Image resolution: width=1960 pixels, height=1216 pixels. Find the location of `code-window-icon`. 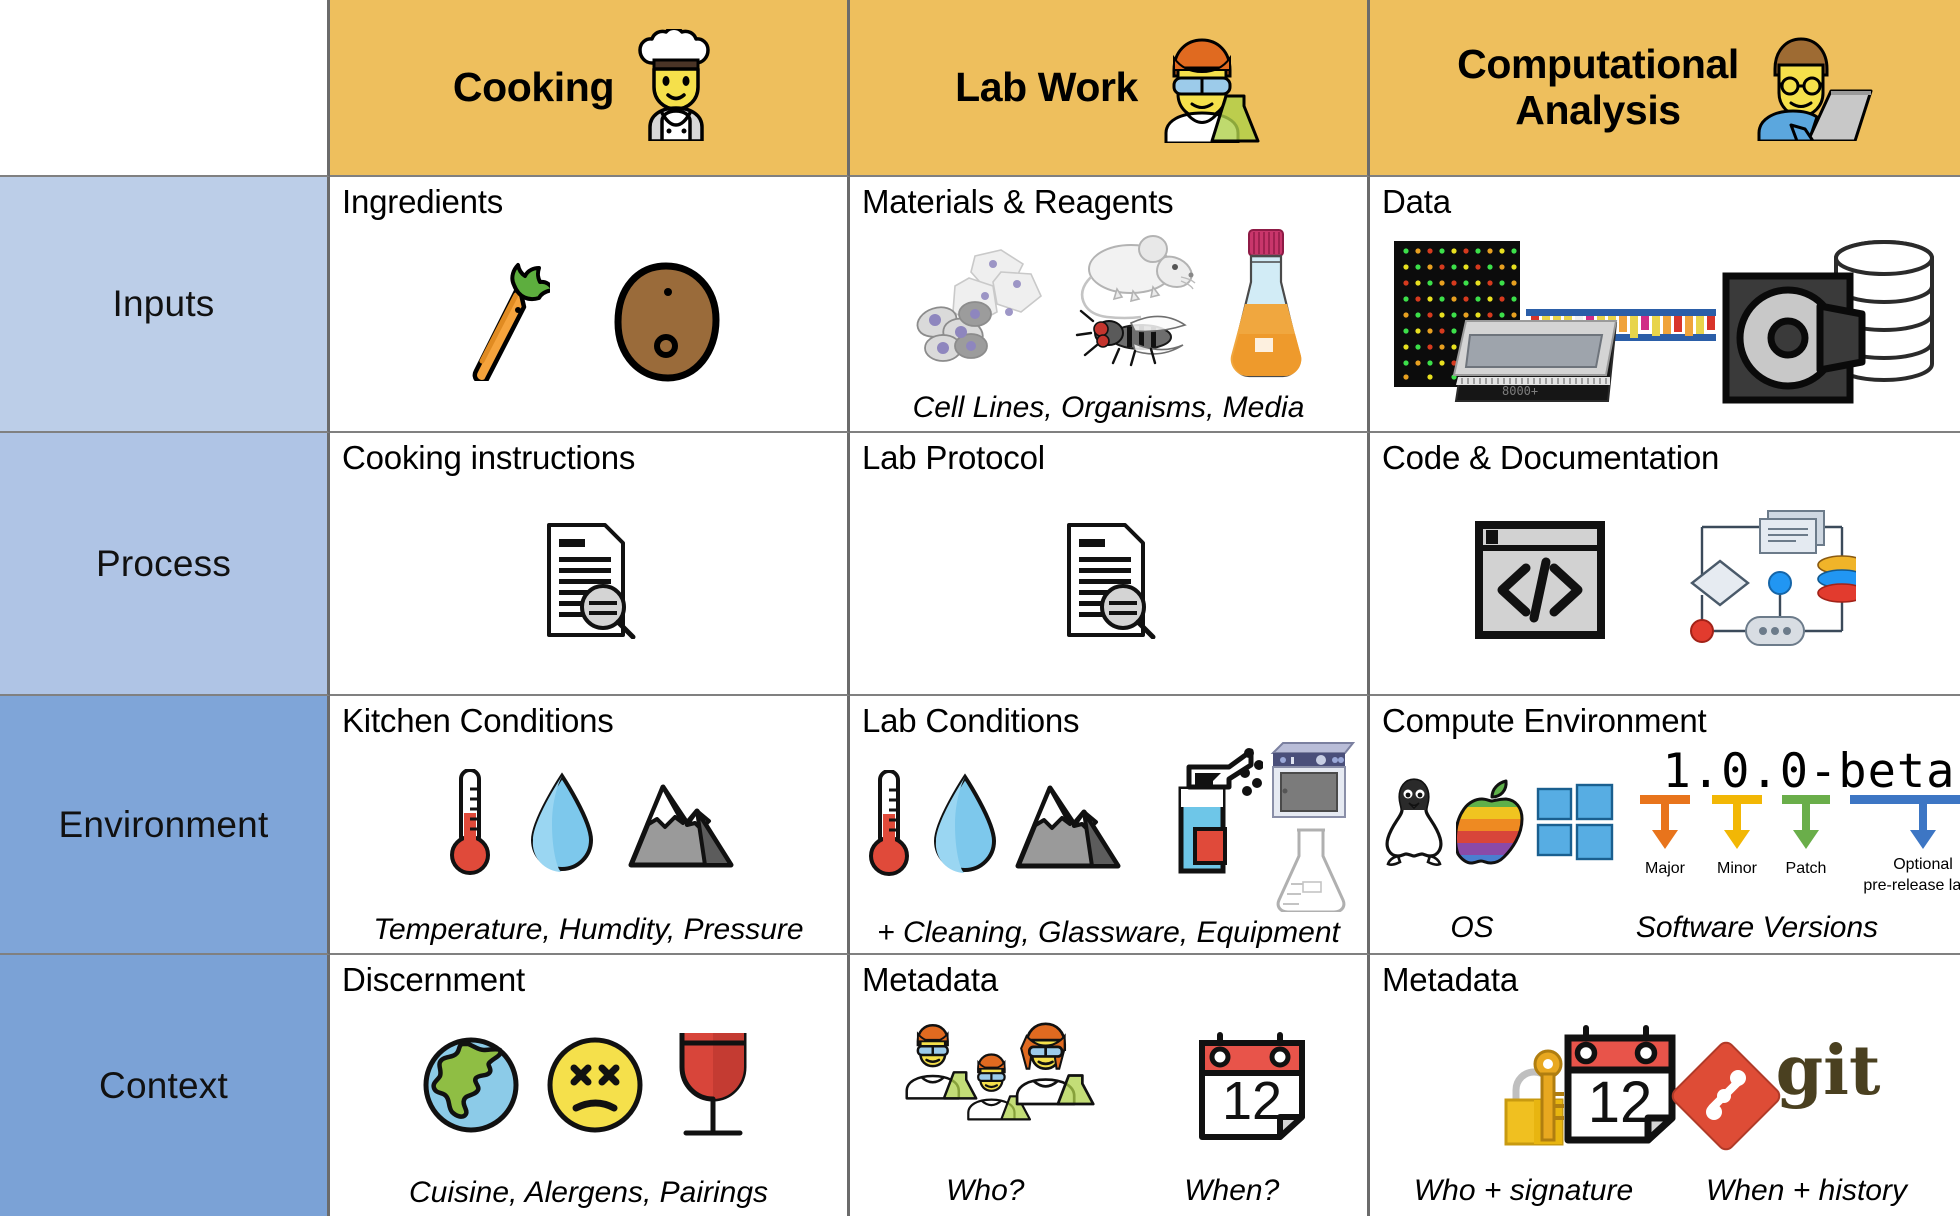

code-window-icon is located at coordinates (1540, 582).